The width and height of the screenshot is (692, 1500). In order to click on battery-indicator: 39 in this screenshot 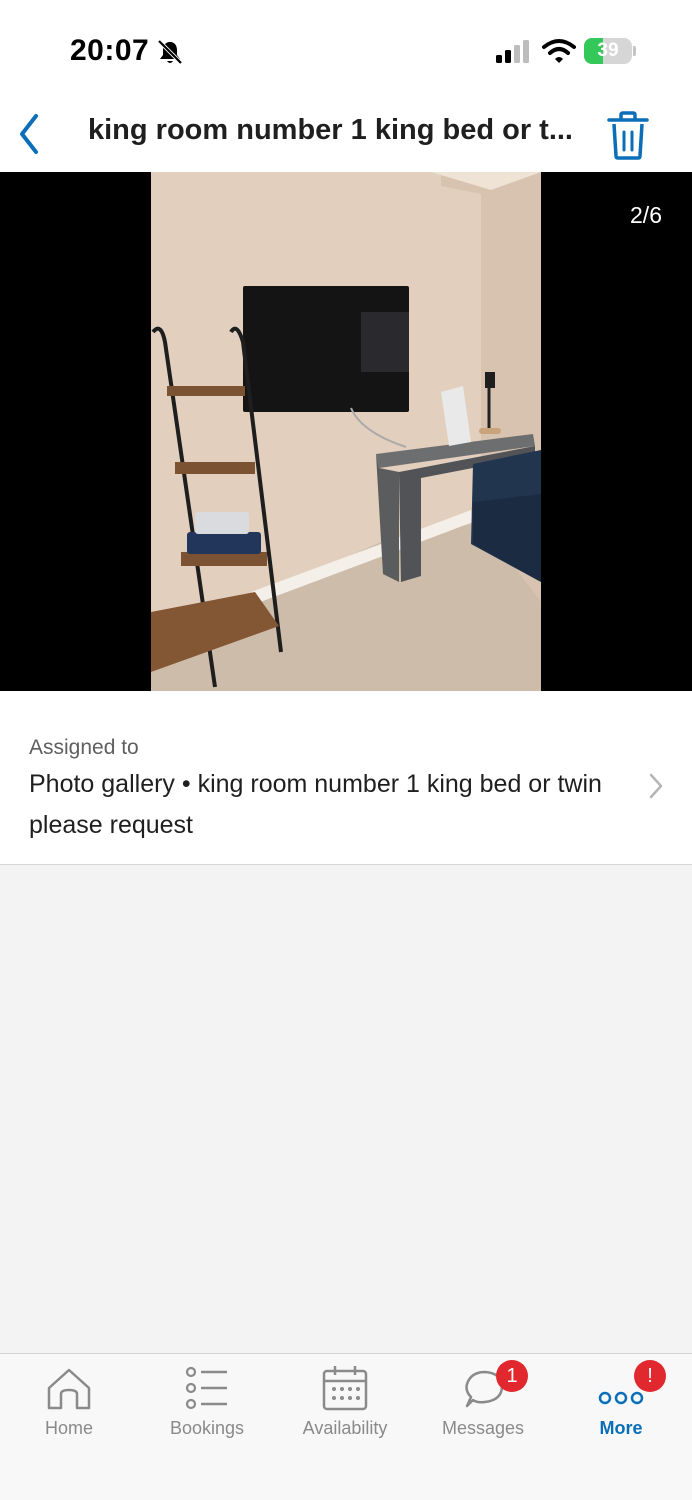, I will do `click(610, 51)`.